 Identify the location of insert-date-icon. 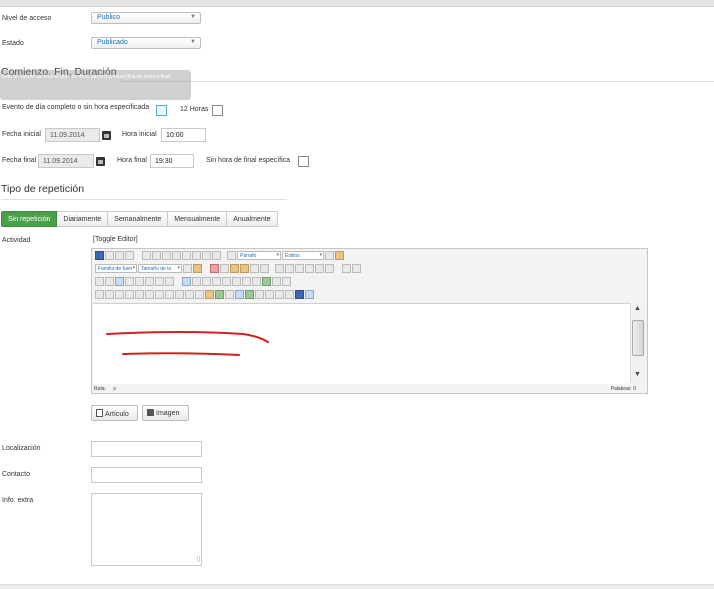
(219, 294).